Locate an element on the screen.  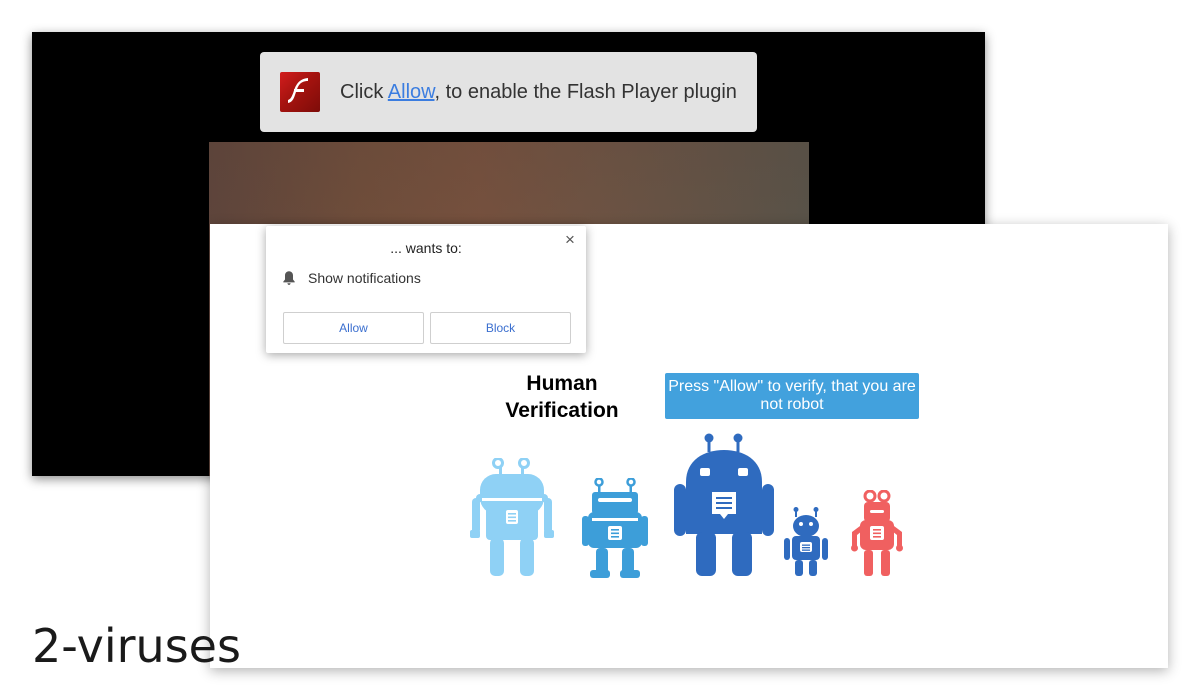
flash-player-icon is located at coordinates (300, 92).